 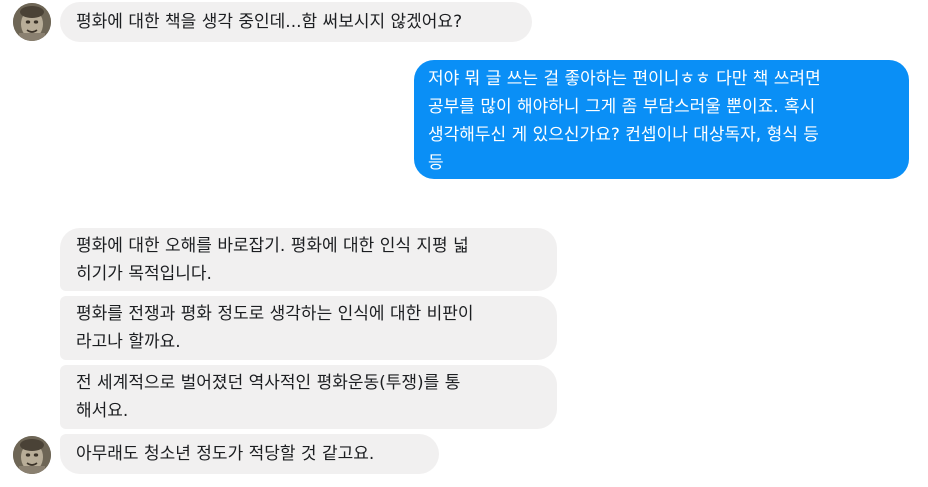 I want to click on message-bubble-incoming: 전 세계적으로 벌어졌던 역사적인 평화운동(투쟁)를 통 해서요., so click(x=308, y=397).